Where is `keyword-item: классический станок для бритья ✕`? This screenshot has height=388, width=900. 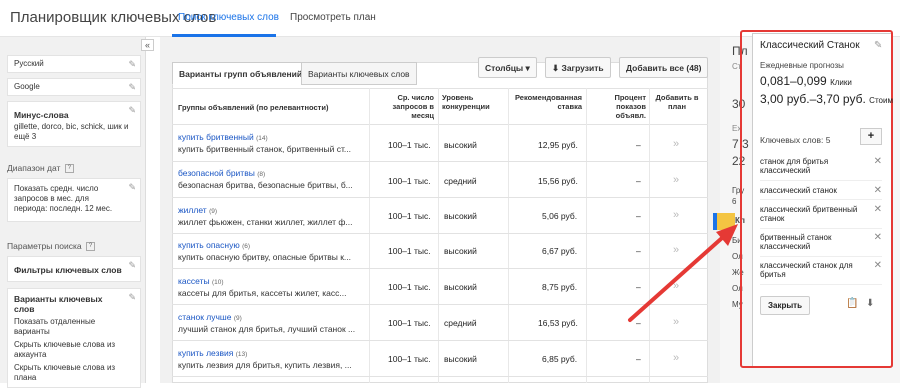
keyword-item: классический станок для бритья ✕ is located at coordinates (821, 273).